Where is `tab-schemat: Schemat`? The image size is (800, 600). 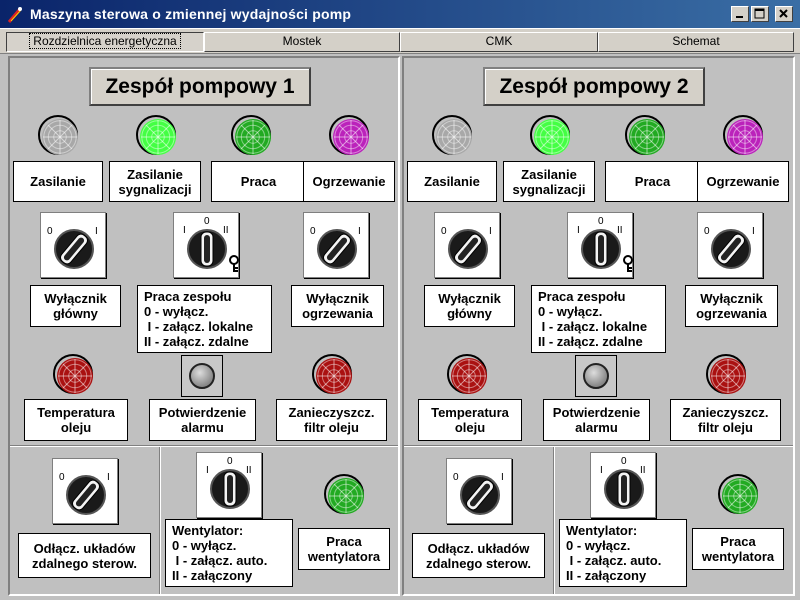
tab-schemat: Schemat is located at coordinates (696, 42).